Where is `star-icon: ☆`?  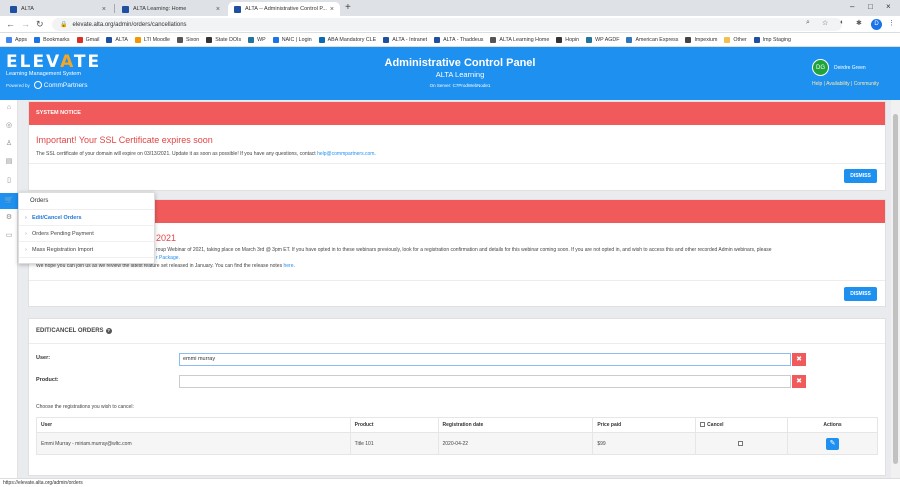
star-icon: ☆ is located at coordinates (825, 23).